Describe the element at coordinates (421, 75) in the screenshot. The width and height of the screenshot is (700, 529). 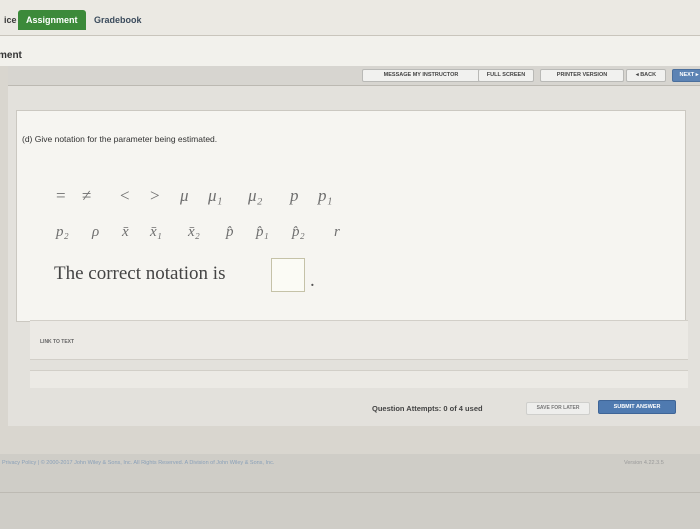
I see `message-instructor-button: MESSAGE MY INSTRUCTOR` at that location.